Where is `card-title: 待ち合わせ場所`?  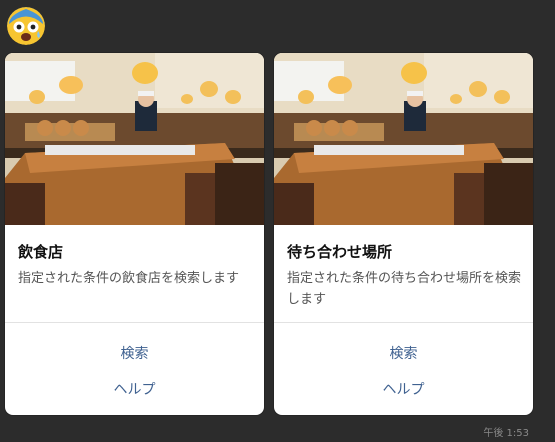
card-title: 待ち合わせ場所 is located at coordinates (340, 252).